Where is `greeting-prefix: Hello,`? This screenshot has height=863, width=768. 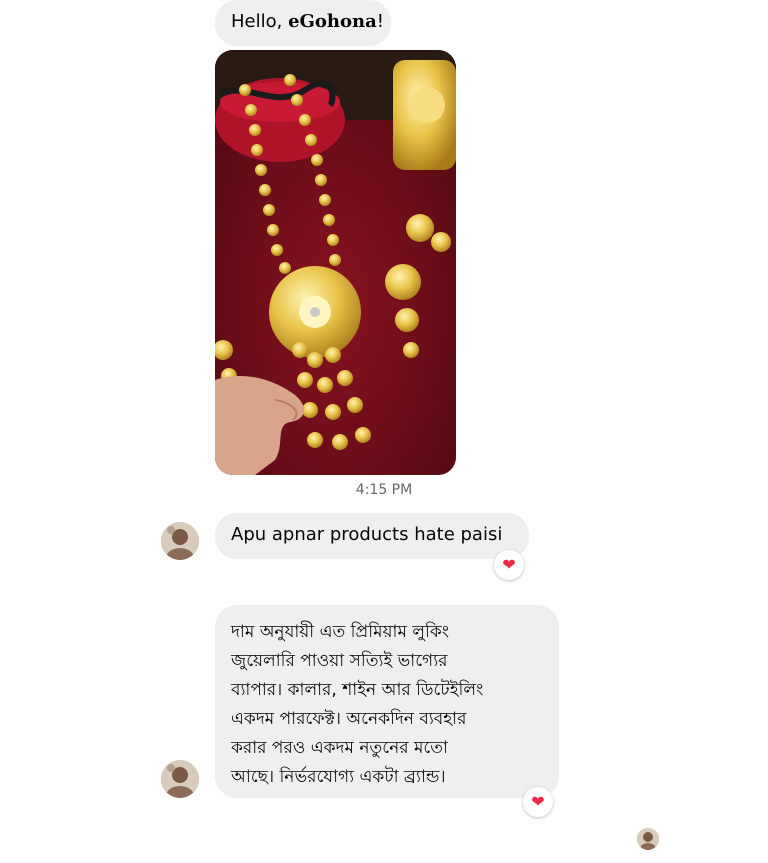 greeting-prefix: Hello, is located at coordinates (260, 21).